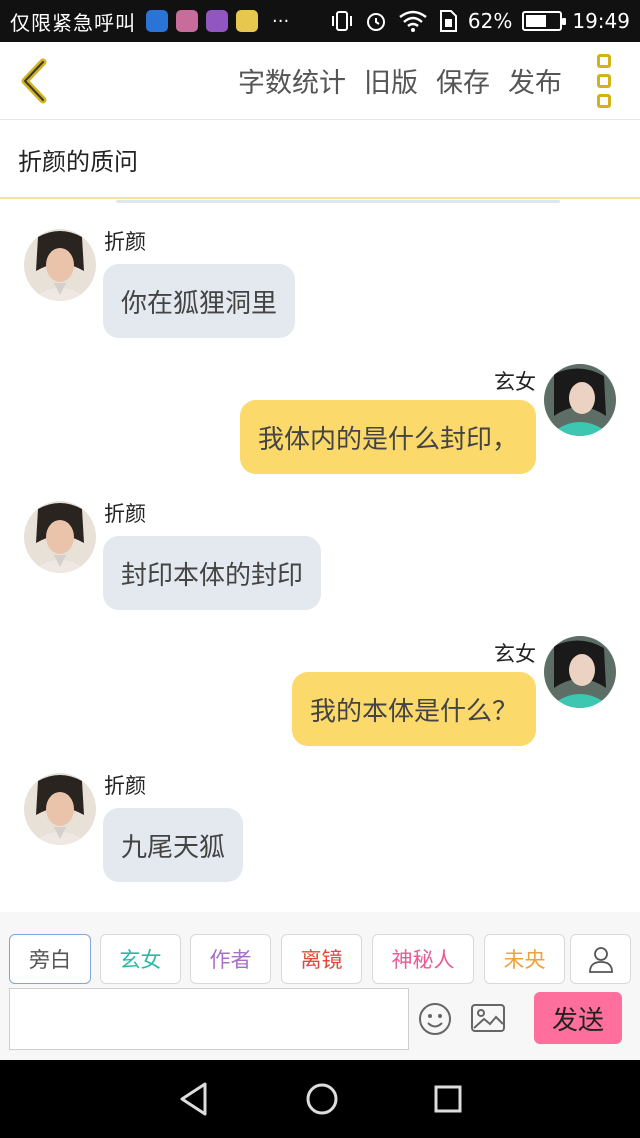 Image resolution: width=640 pixels, height=1138 pixels. Describe the element at coordinates (209, 1019) in the screenshot. I see `message-input` at that location.